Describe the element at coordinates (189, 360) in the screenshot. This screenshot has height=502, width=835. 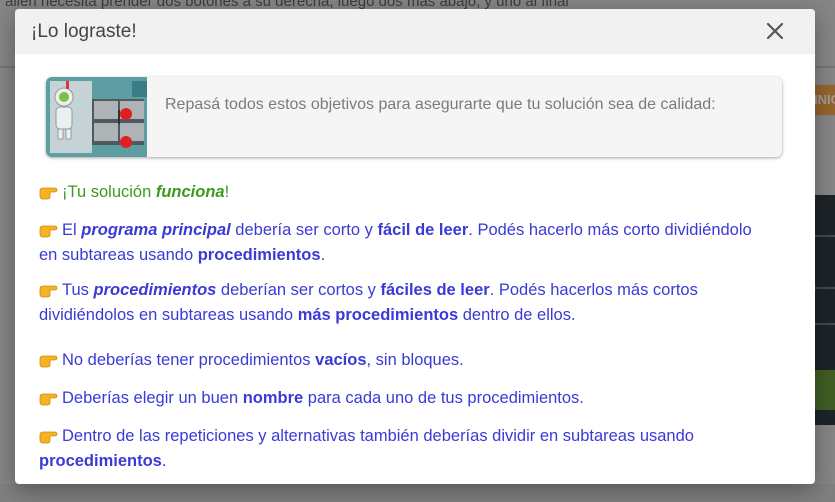
I see `objective-text: No deberías tener procedimientos` at that location.